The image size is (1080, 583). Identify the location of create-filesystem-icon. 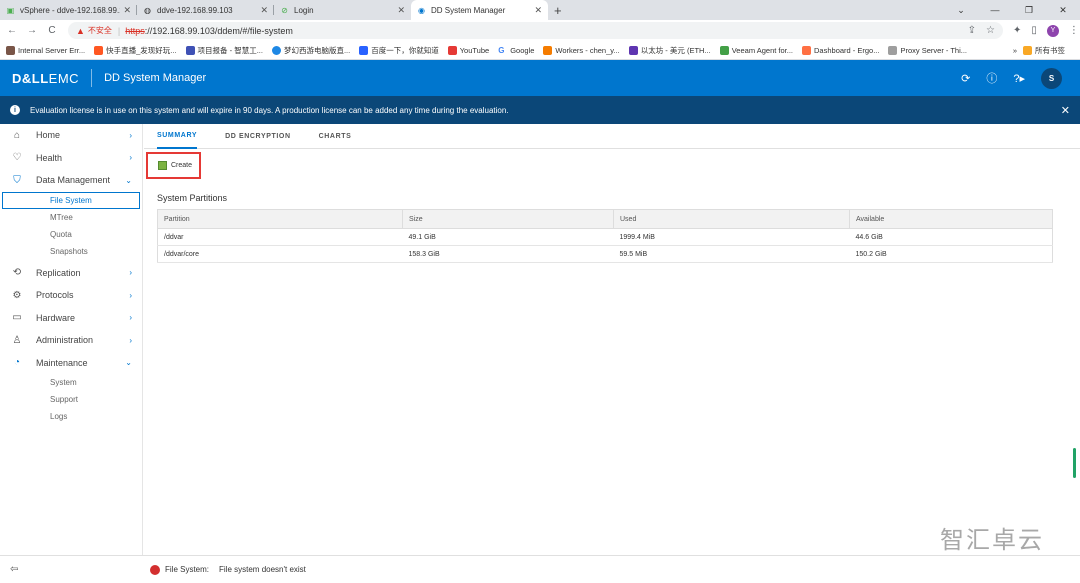
(162, 165).